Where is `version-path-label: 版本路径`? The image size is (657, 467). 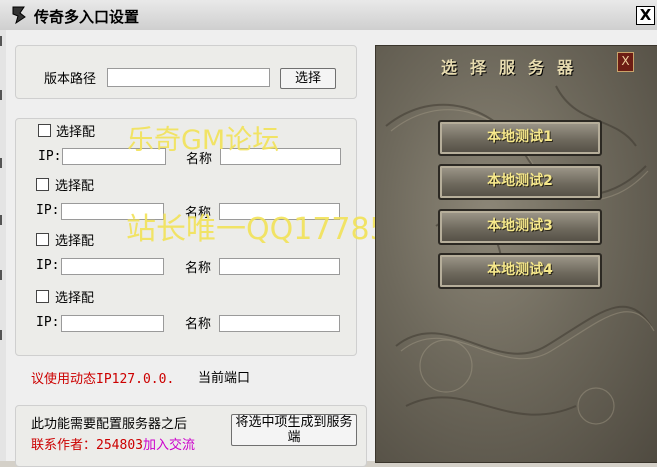 version-path-label: 版本路径 is located at coordinates (70, 79).